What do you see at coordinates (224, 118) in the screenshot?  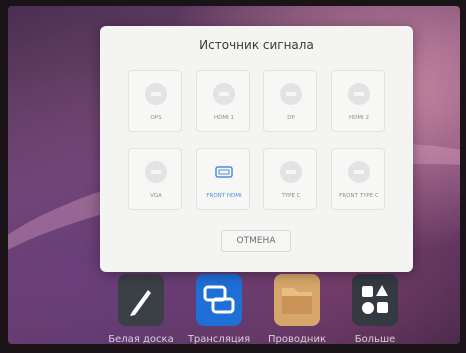 I see `source-label: HDMI 1` at bounding box center [224, 118].